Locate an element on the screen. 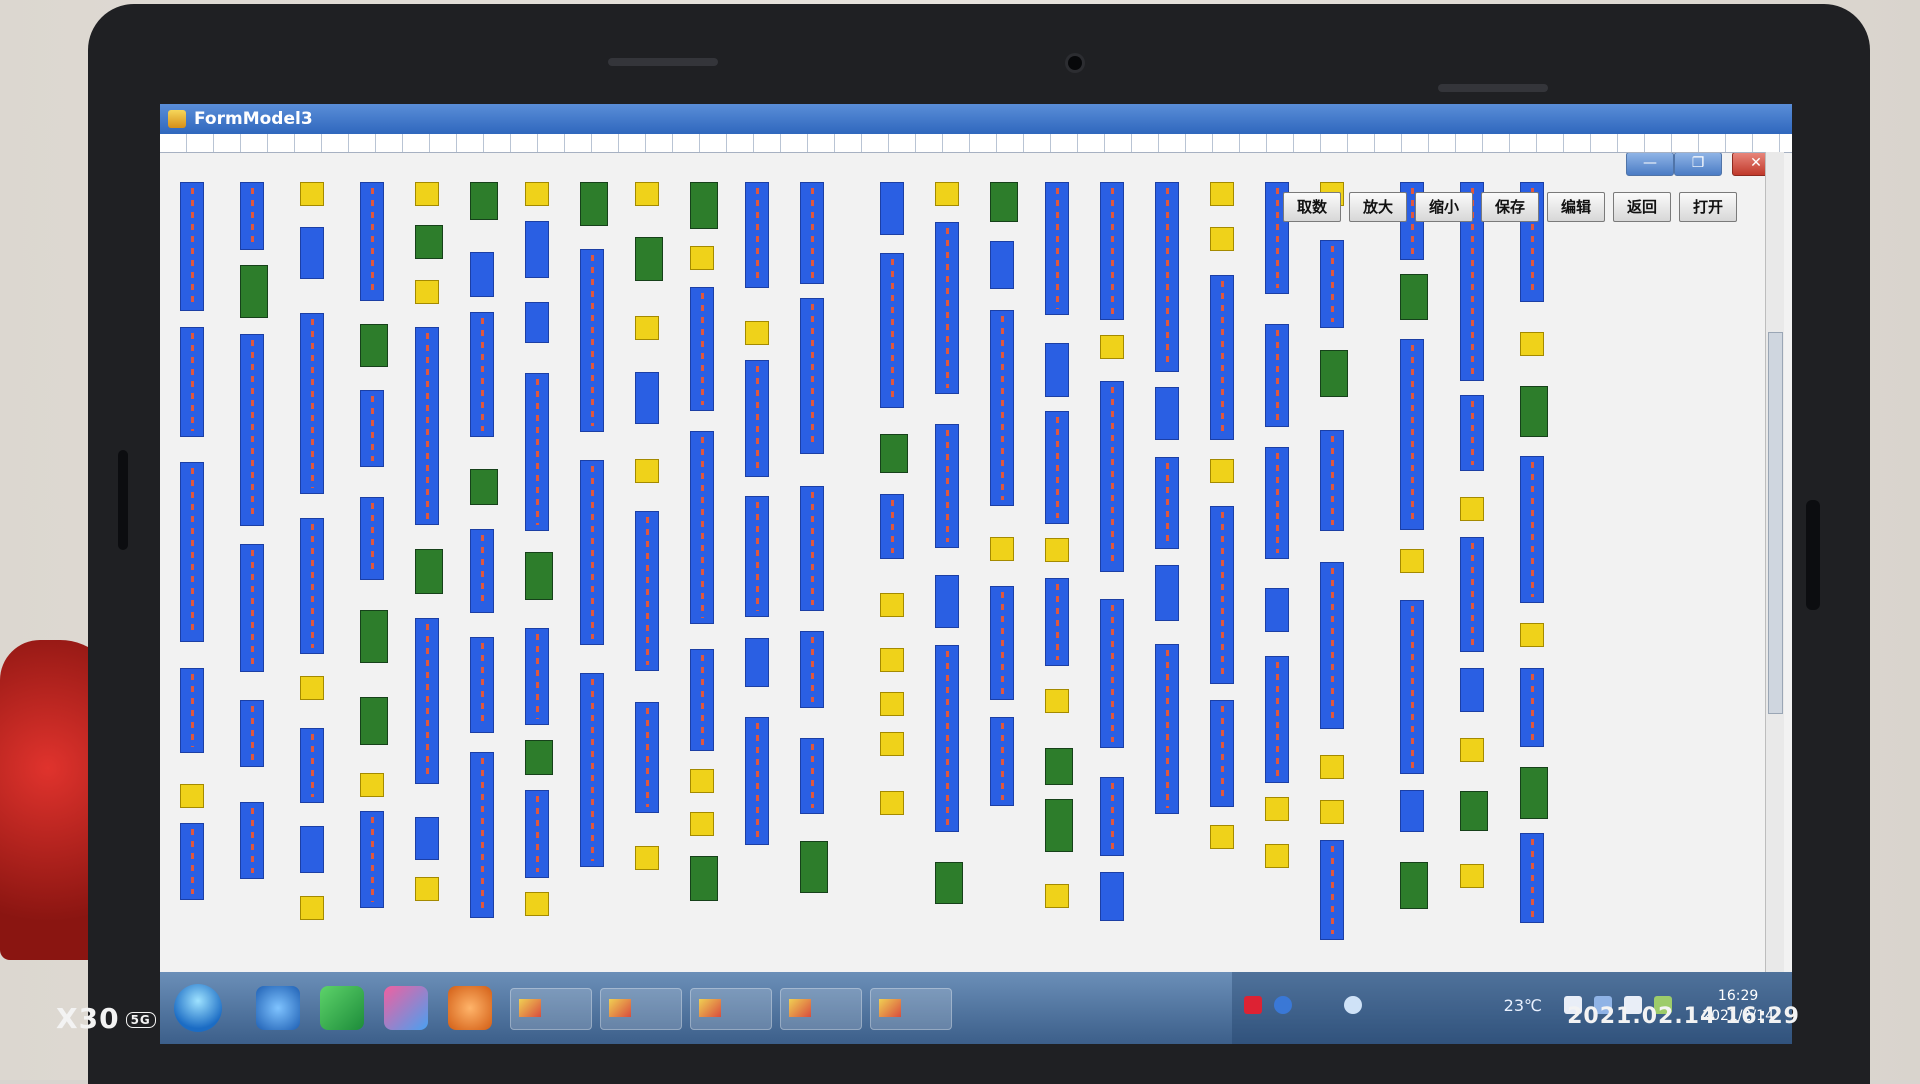 The image size is (1920, 1084). open-button: 打开 is located at coordinates (1708, 207).